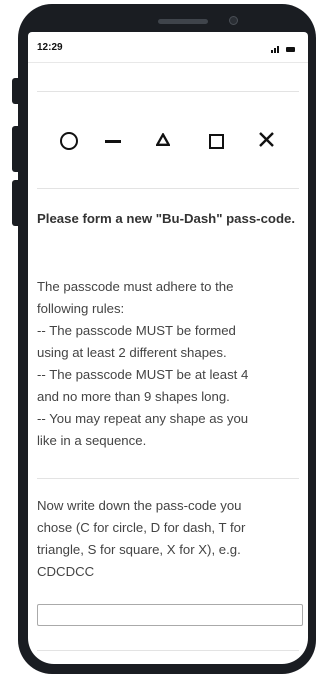 This screenshot has width=320, height=680. I want to click on circle-icon, so click(69, 141).